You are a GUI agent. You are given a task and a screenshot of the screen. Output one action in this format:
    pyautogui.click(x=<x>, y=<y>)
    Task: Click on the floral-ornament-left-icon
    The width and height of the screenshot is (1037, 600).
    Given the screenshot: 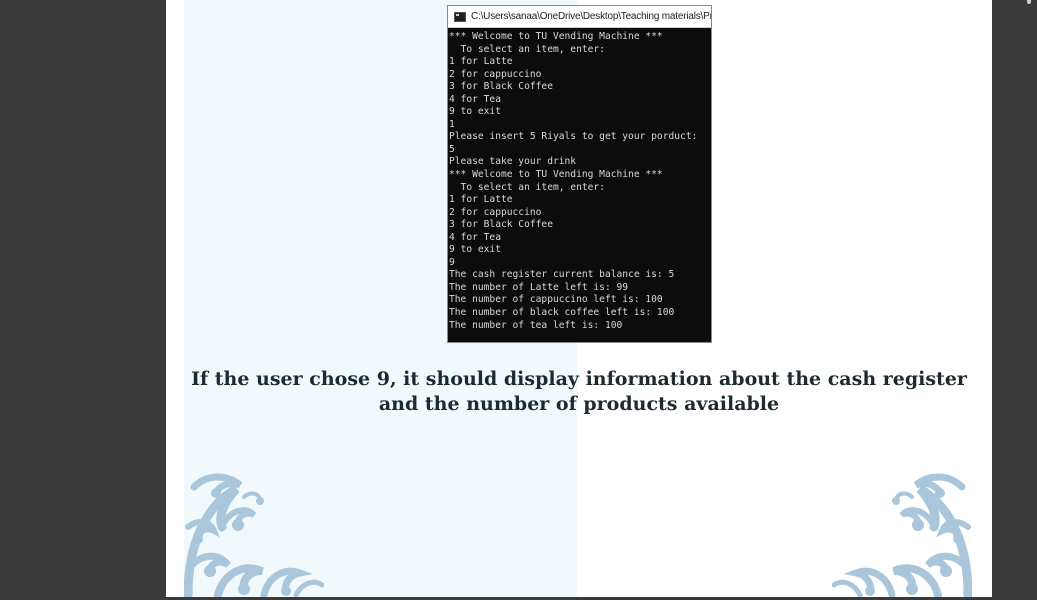 What is the action you would take?
    pyautogui.click(x=254, y=535)
    